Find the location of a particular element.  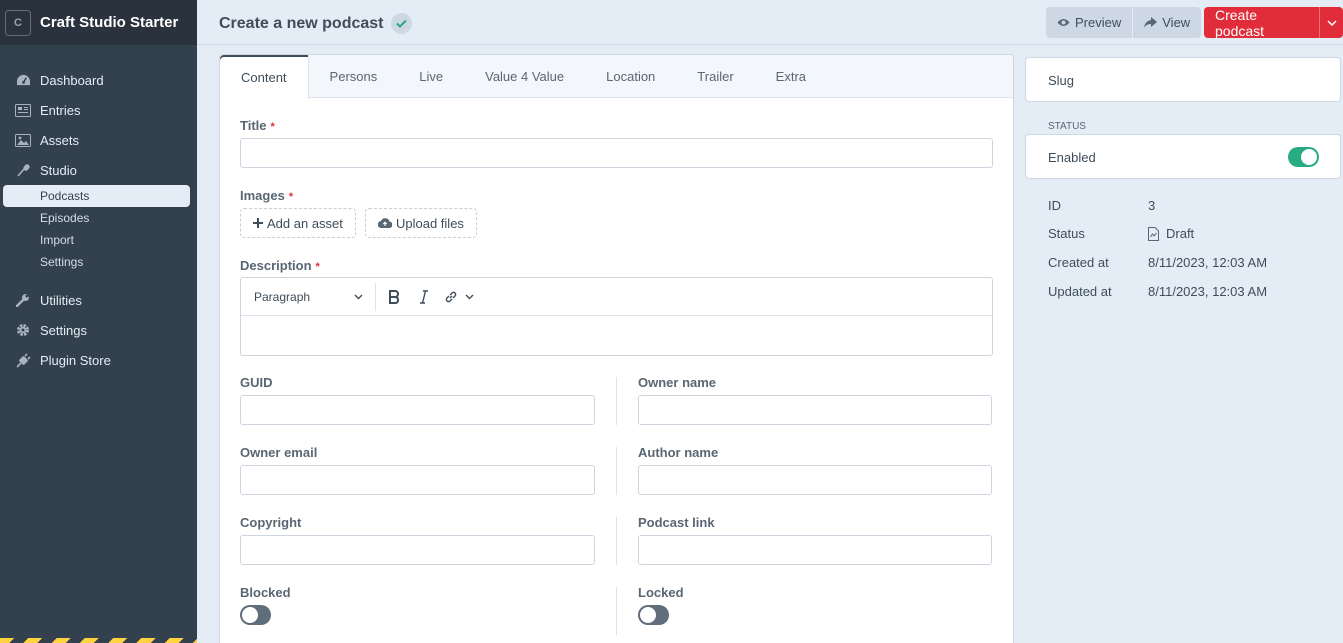

blocked-label: Blocked is located at coordinates (265, 592).